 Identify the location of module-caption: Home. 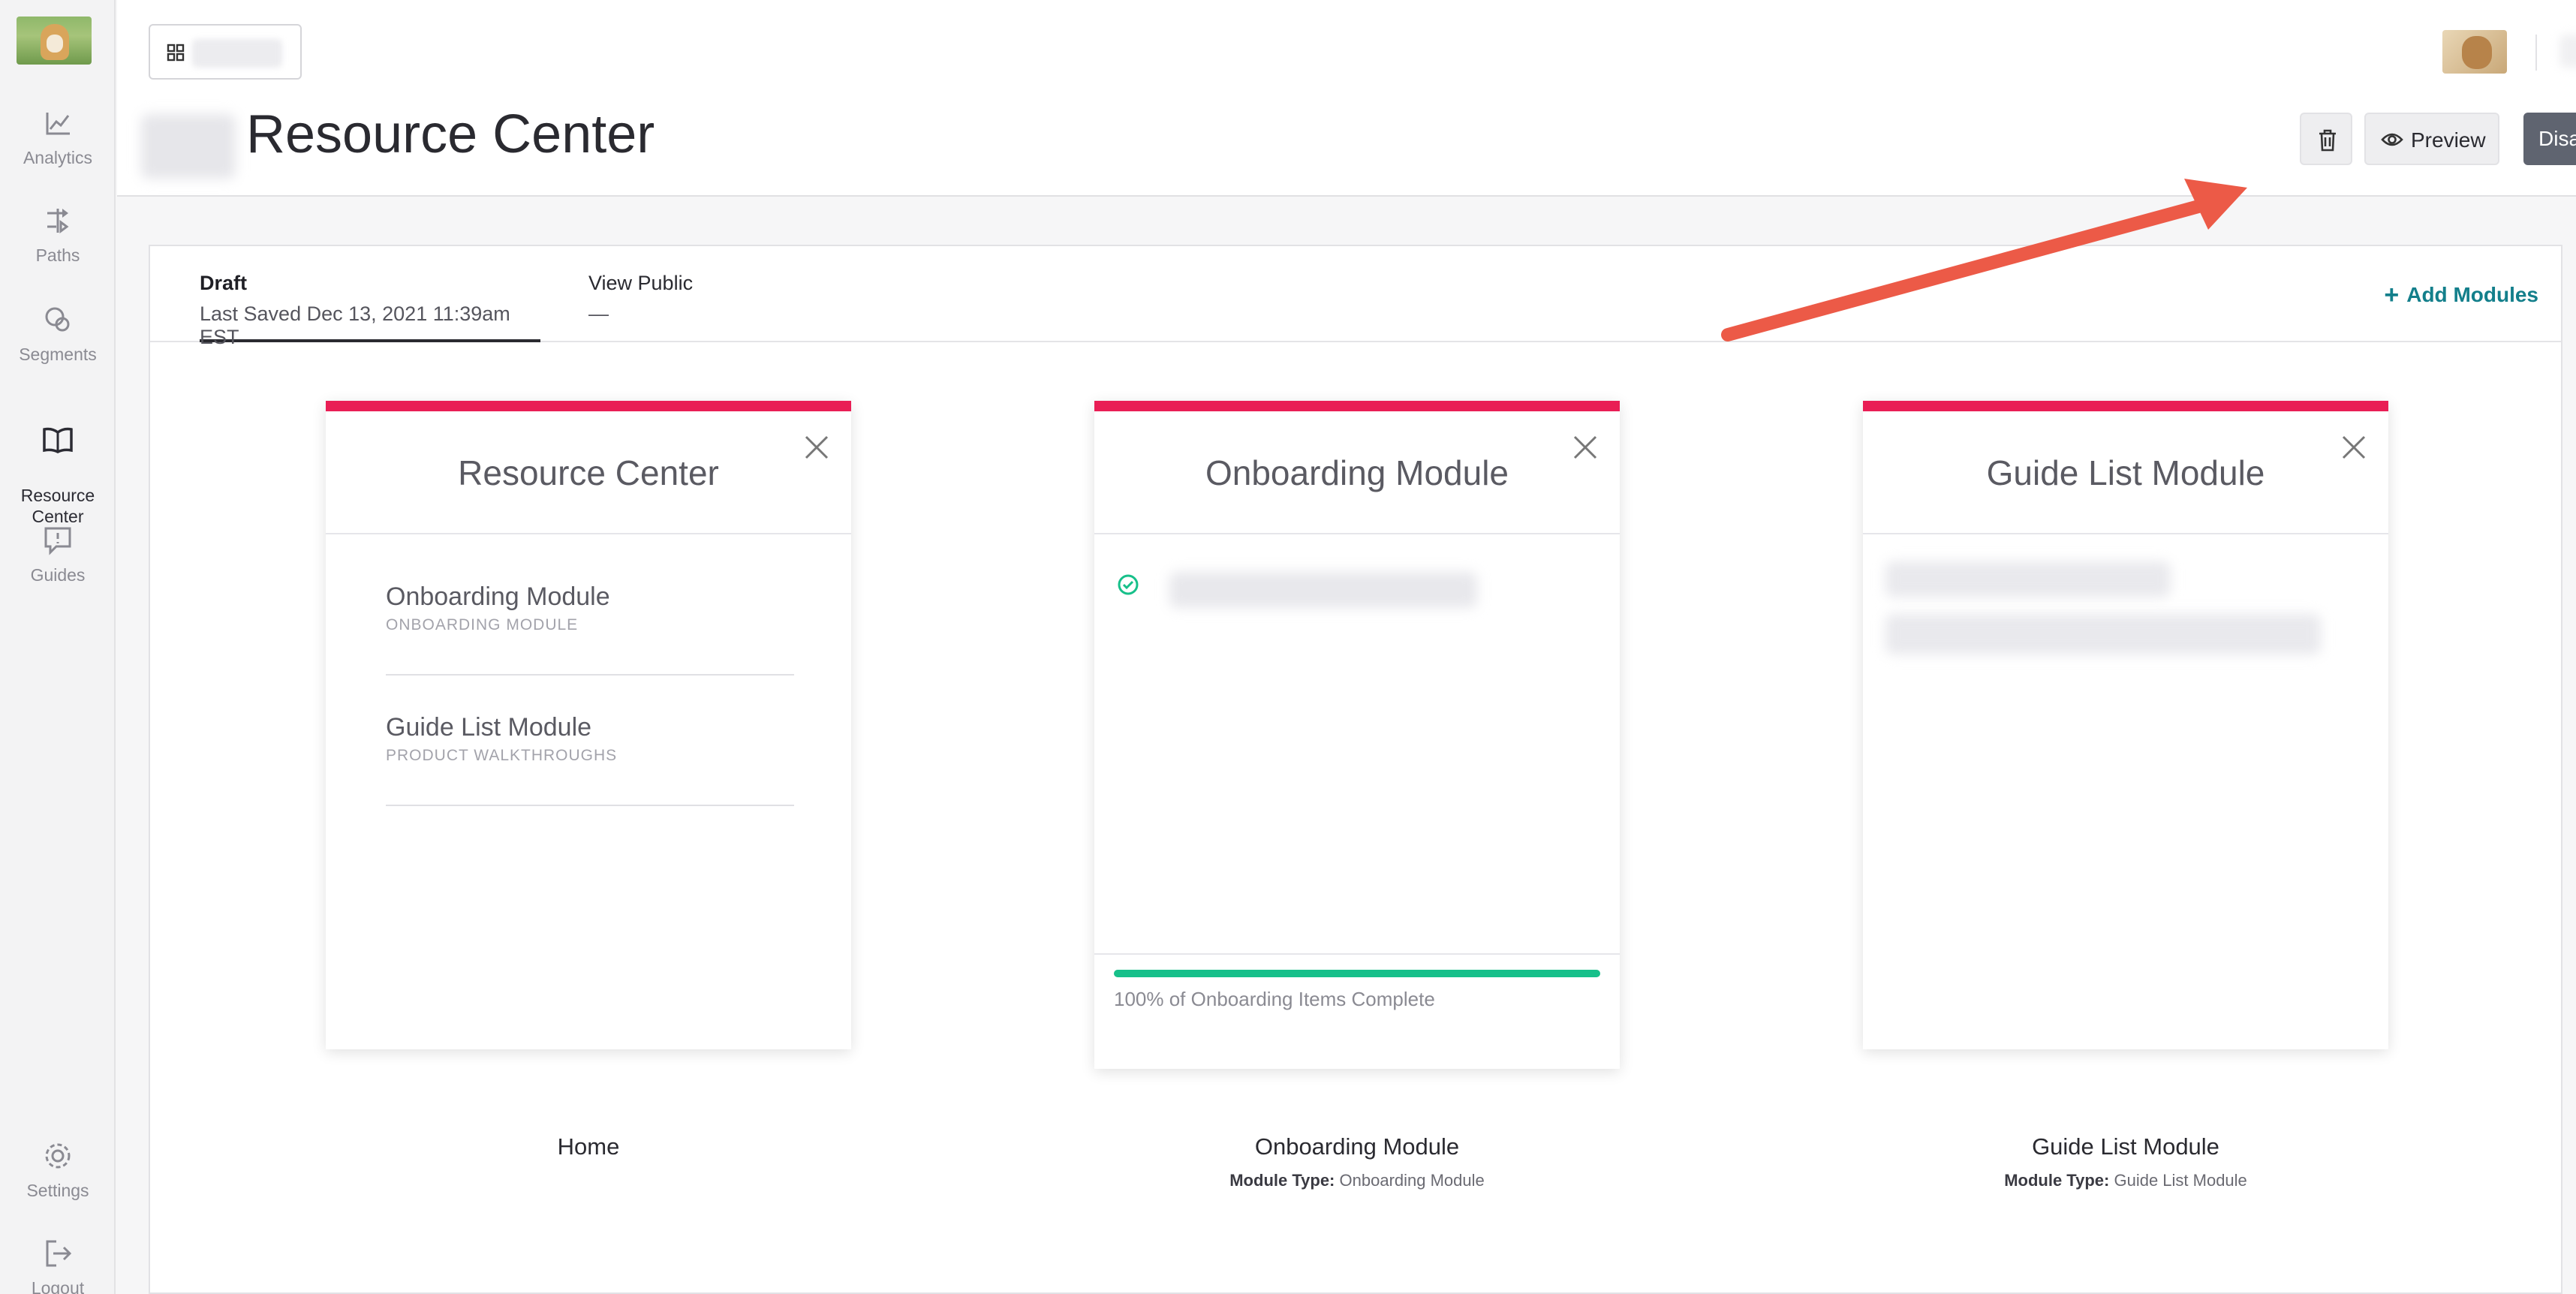
(588, 1146).